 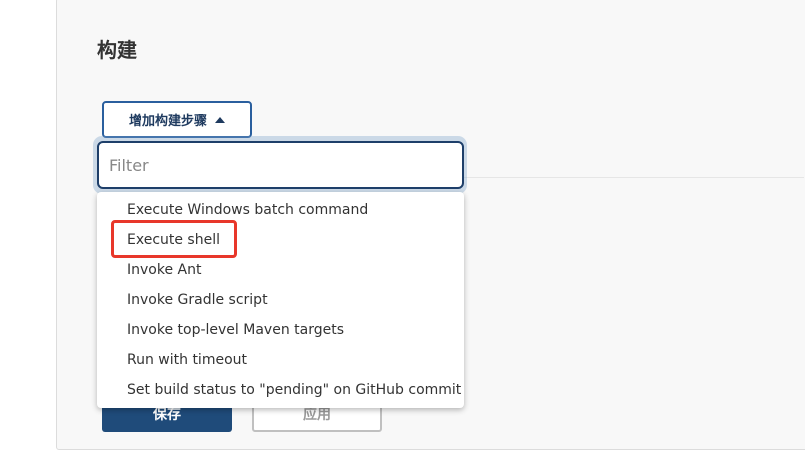 I want to click on filter-input, so click(x=280, y=165).